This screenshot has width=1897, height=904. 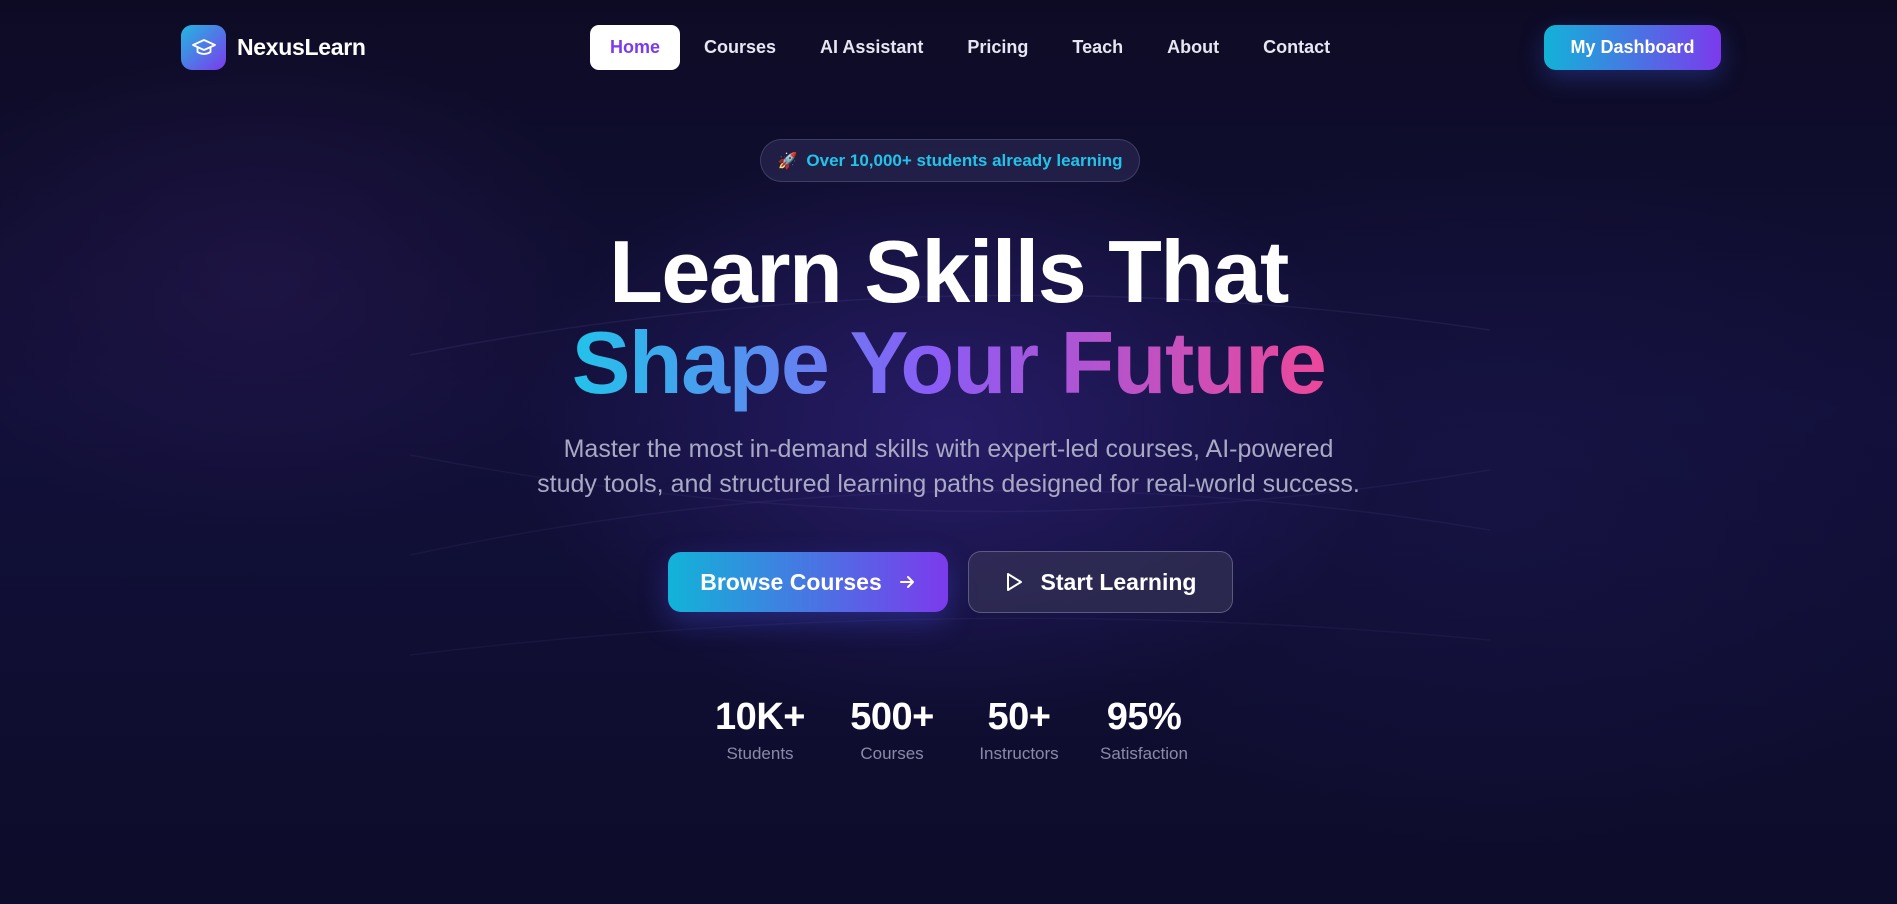 I want to click on stat-label: Students, so click(x=760, y=753).